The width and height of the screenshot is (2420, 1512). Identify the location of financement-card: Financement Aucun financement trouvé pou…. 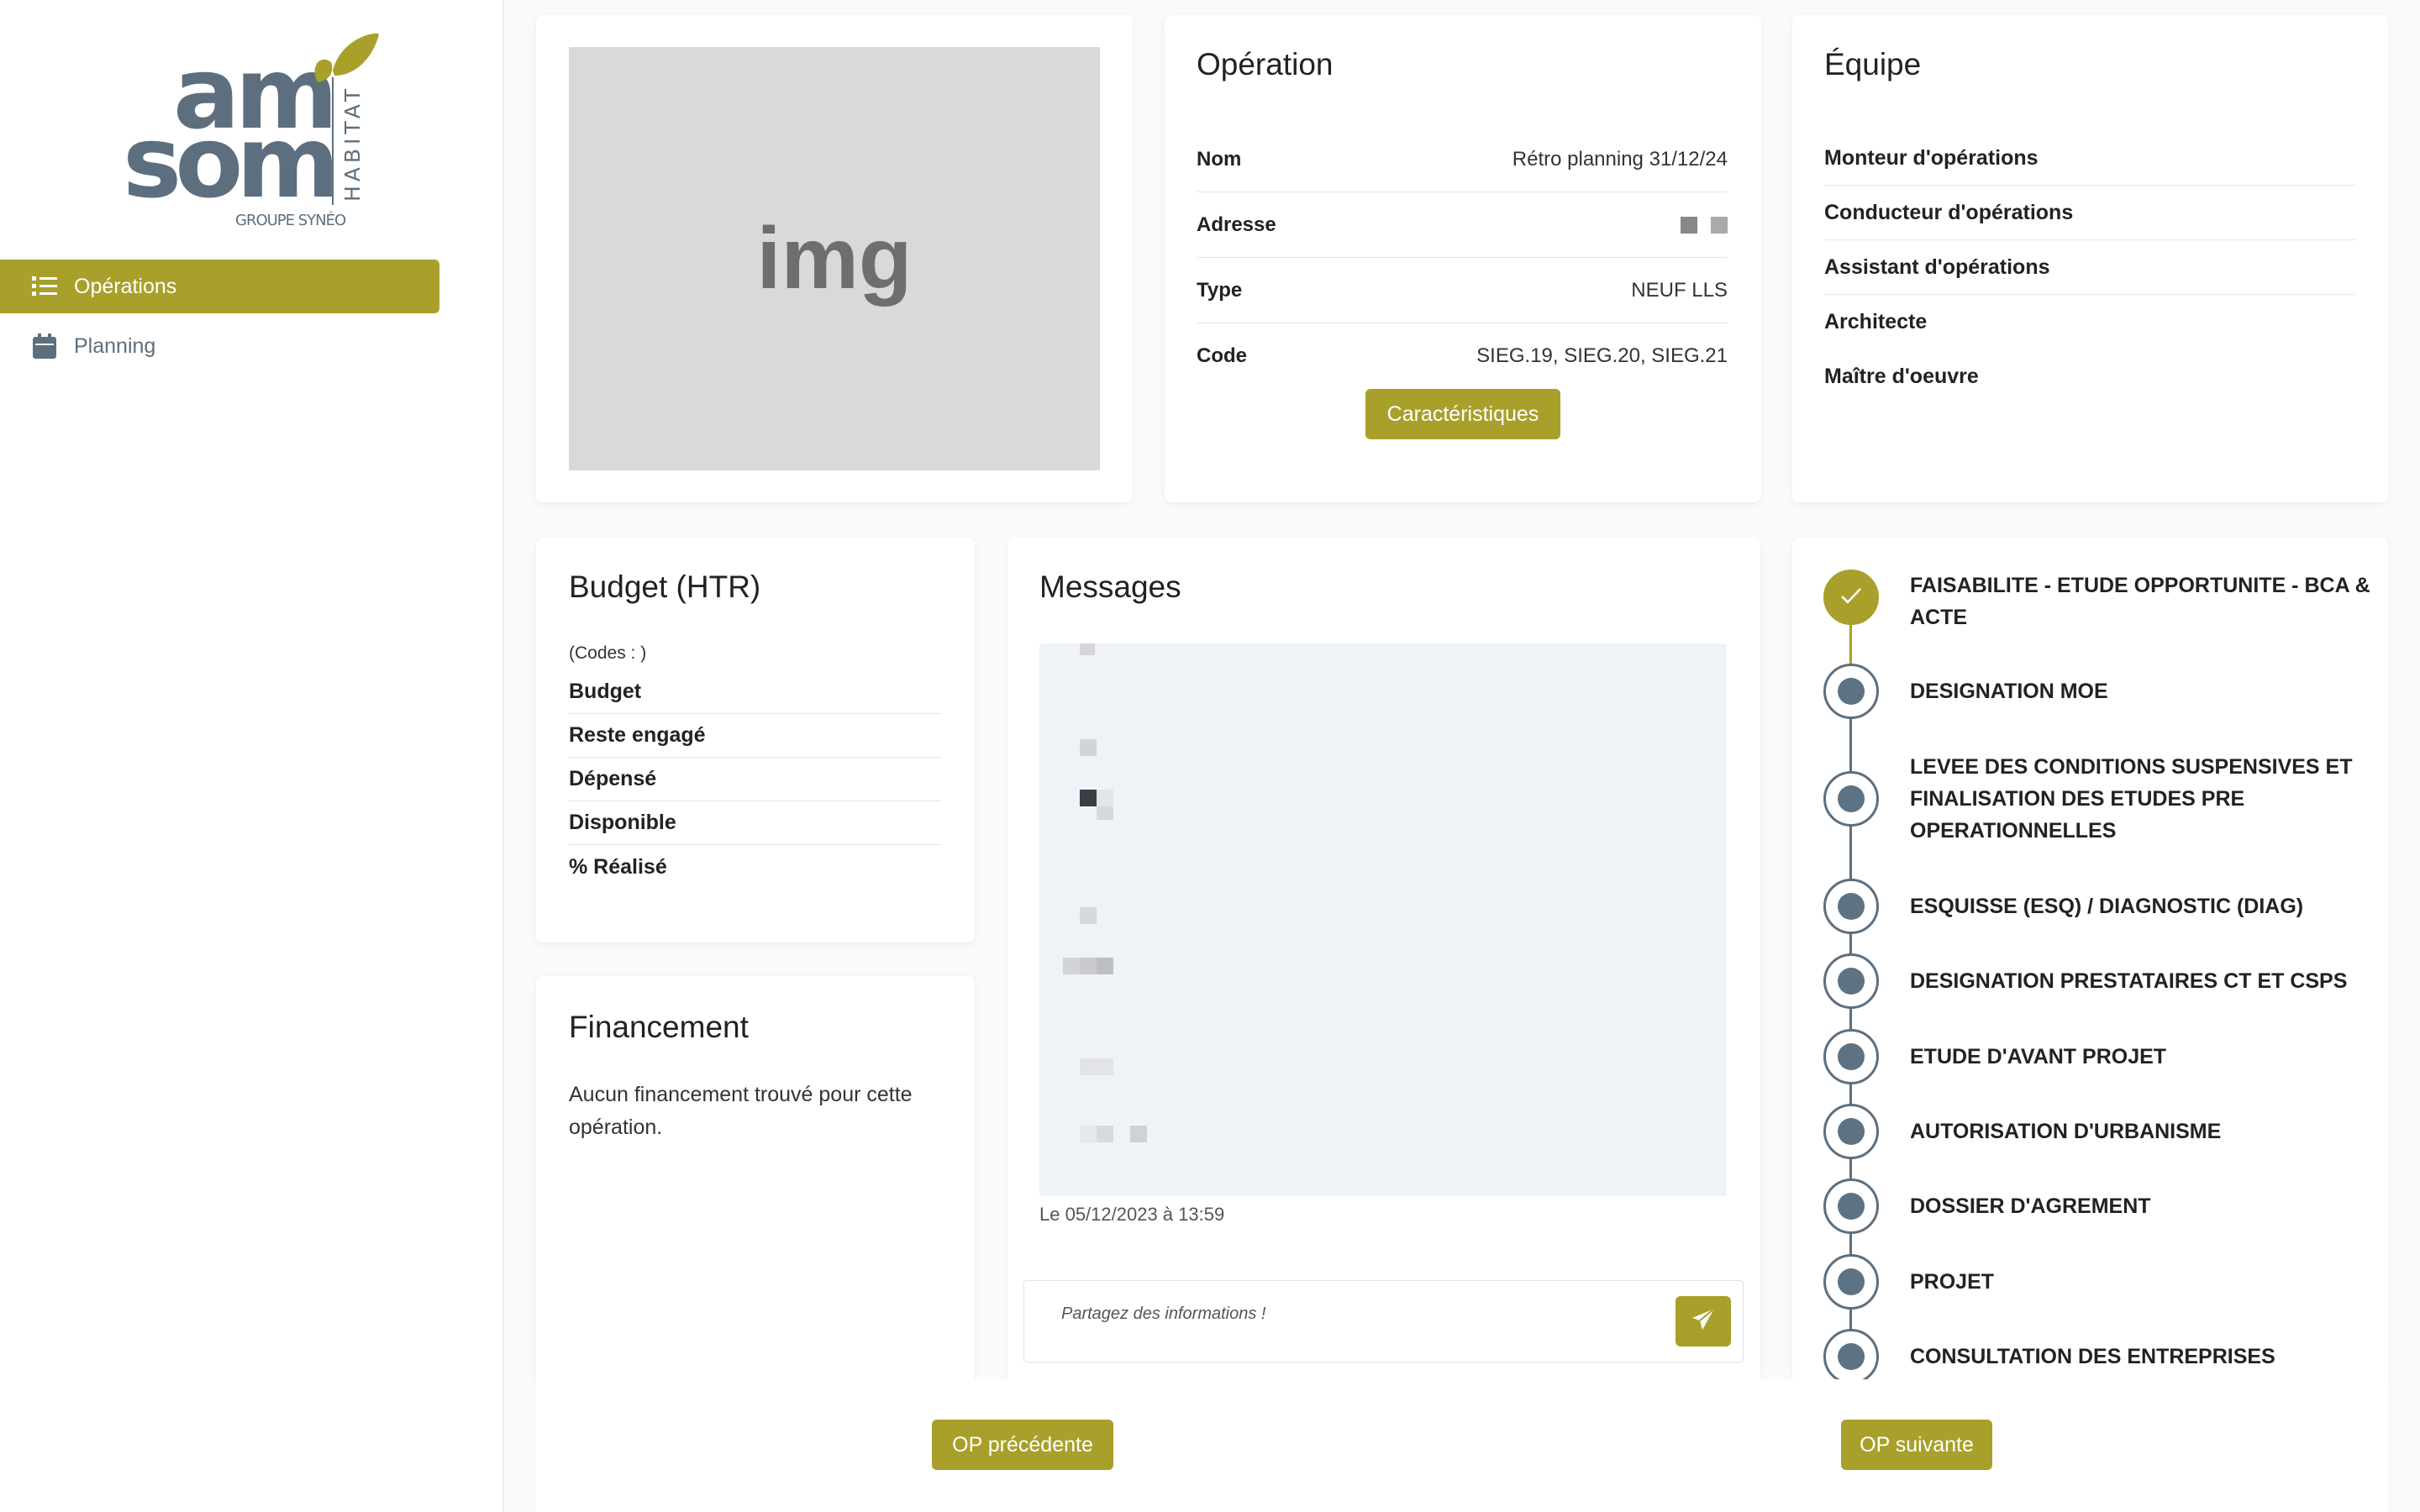
(755, 1177).